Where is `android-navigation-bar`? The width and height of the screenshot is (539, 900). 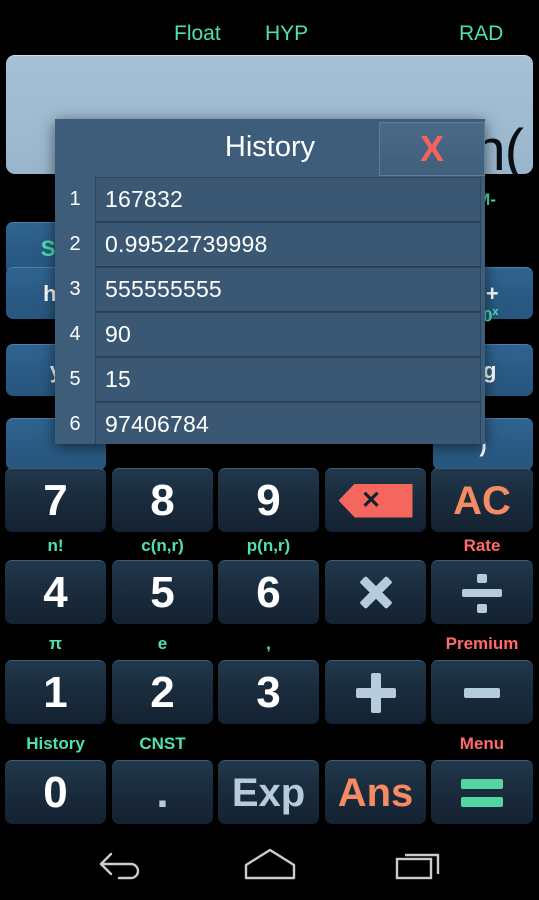 android-navigation-bar is located at coordinates (269, 864).